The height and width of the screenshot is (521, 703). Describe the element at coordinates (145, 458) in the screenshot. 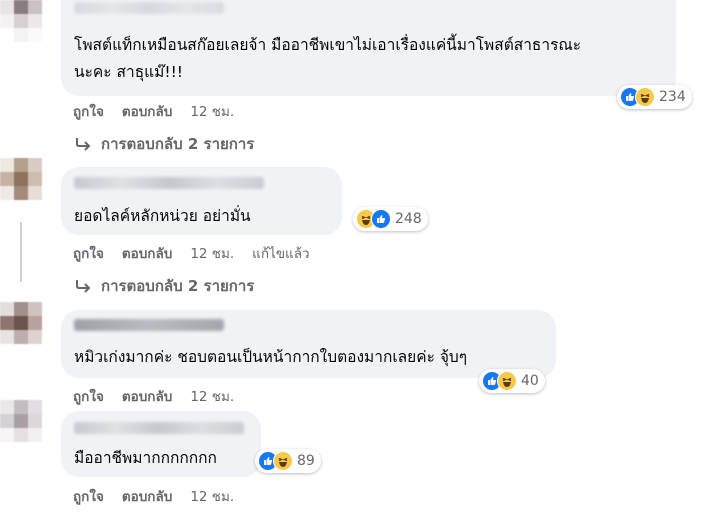

I see `comment-text-line: มืออาชีพมากกกกกกก` at that location.